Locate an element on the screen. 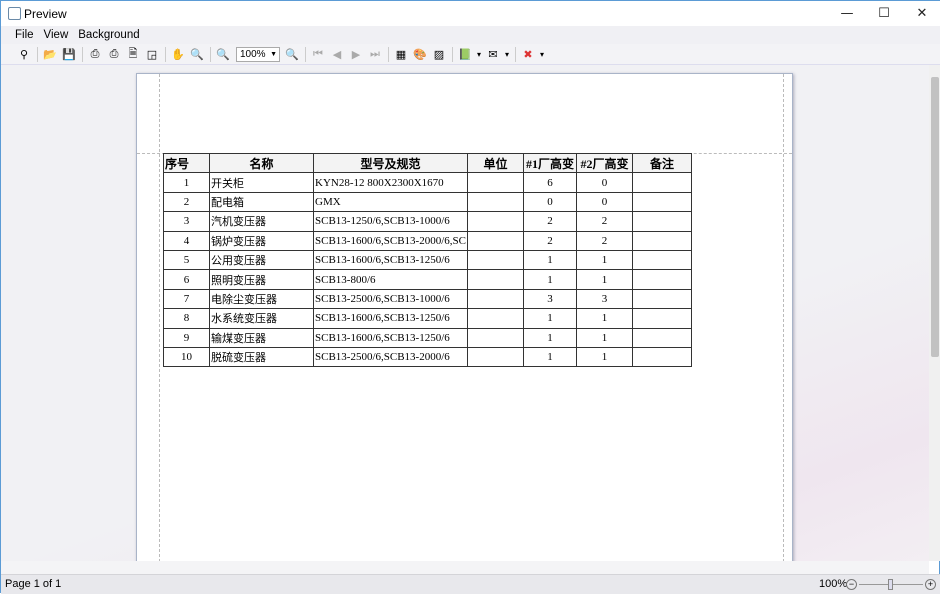 The width and height of the screenshot is (940, 594). table-cell: 开关柜 is located at coordinates (261, 182).